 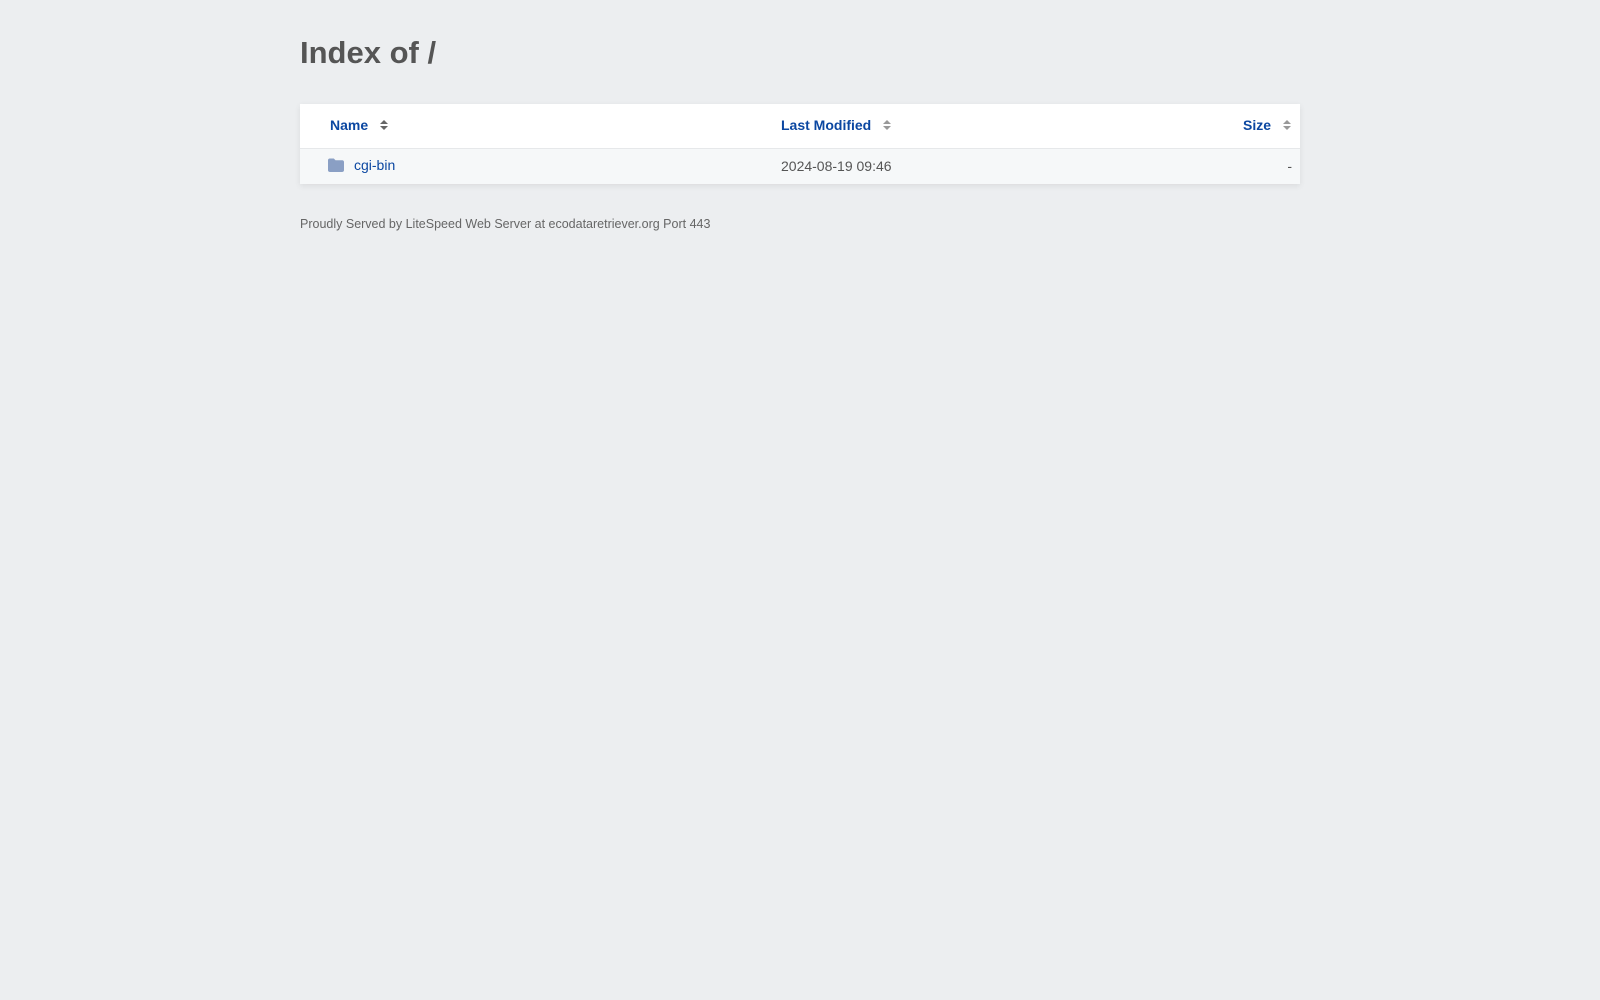 What do you see at coordinates (836, 165) in the screenshot?
I see `item-last-modified: 2024-08-19 09:46` at bounding box center [836, 165].